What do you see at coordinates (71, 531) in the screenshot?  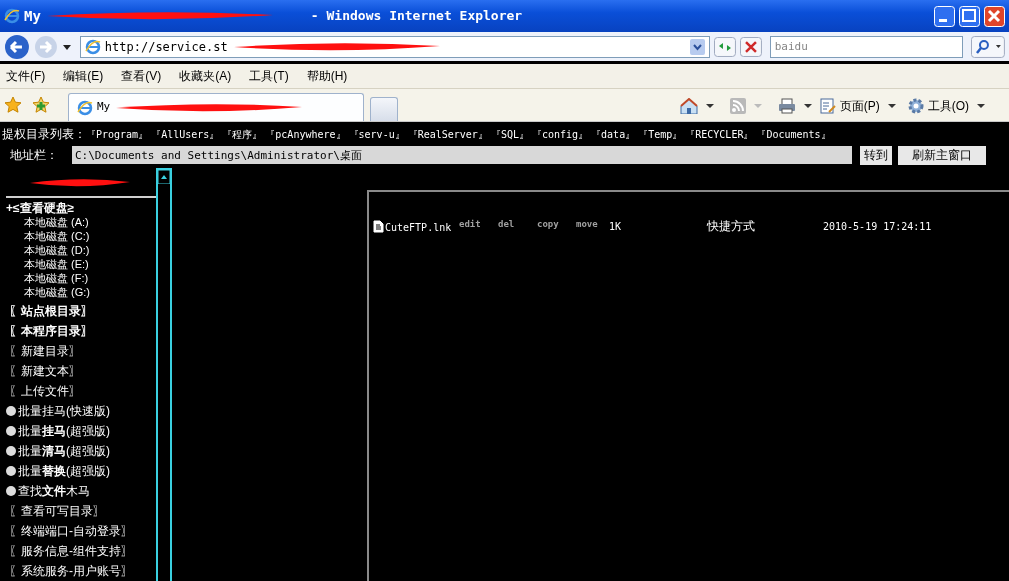 I see `sidebar-link: 〖终端端口-自动登录〗` at bounding box center [71, 531].